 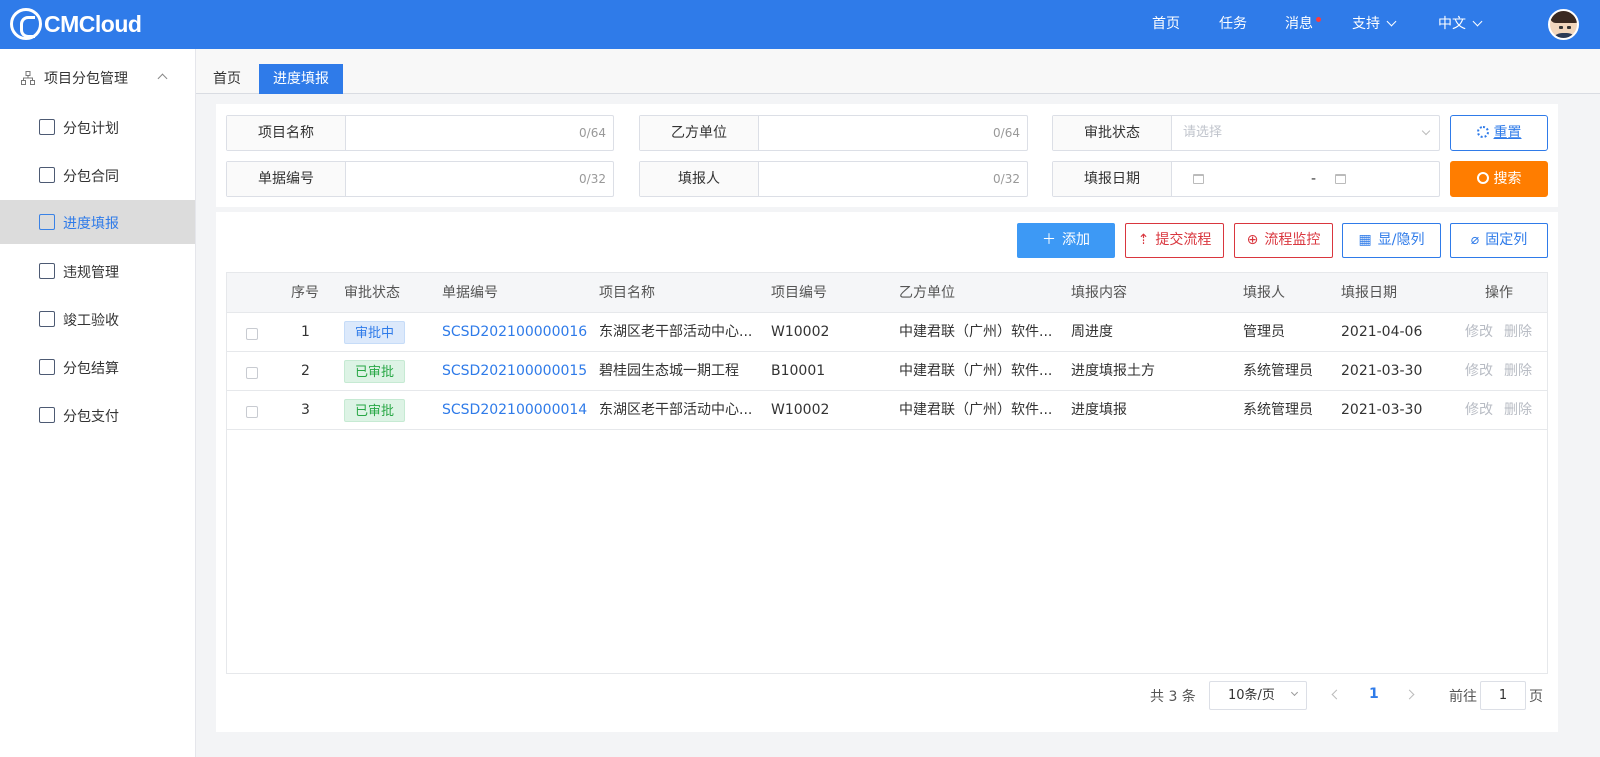 What do you see at coordinates (1299, 24) in the screenshot?
I see `nav-messages: 消息` at bounding box center [1299, 24].